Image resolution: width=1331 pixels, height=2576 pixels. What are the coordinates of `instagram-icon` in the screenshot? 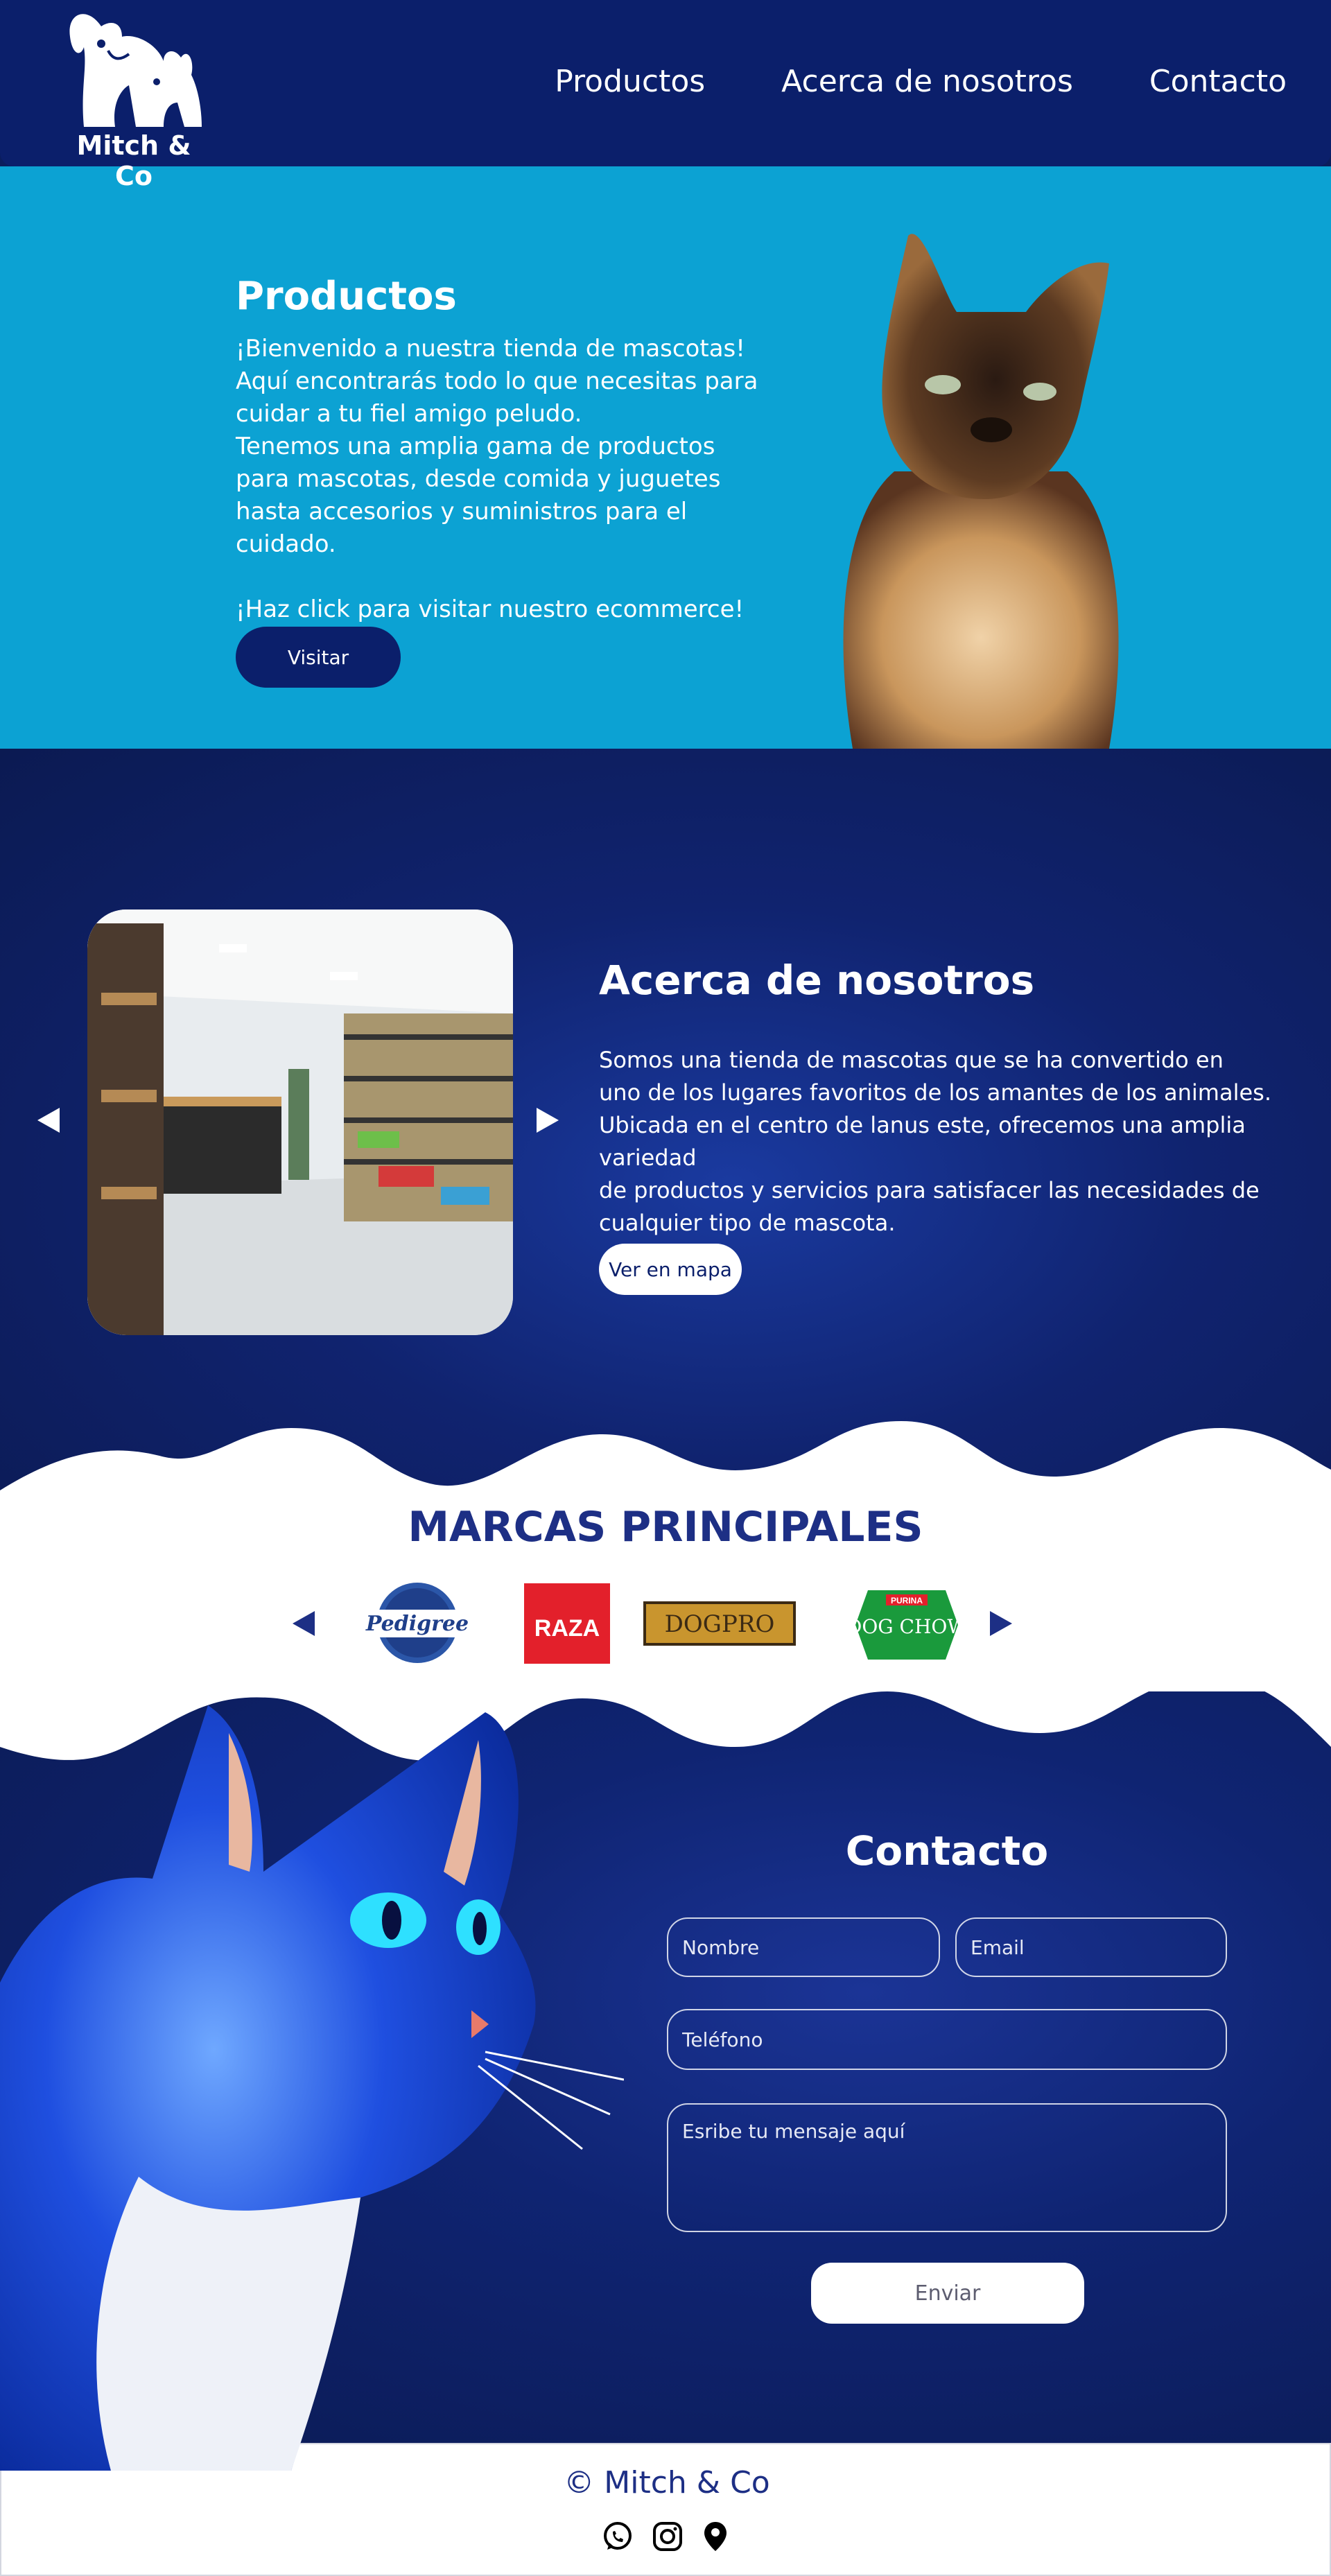 It's located at (668, 2536).